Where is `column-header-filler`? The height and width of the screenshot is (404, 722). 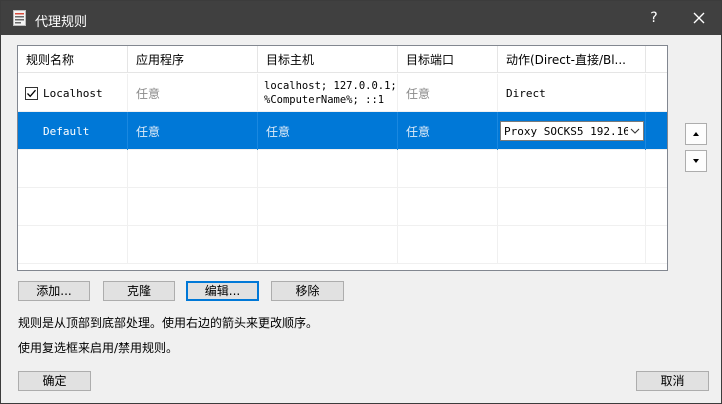 column-header-filler is located at coordinates (656, 59).